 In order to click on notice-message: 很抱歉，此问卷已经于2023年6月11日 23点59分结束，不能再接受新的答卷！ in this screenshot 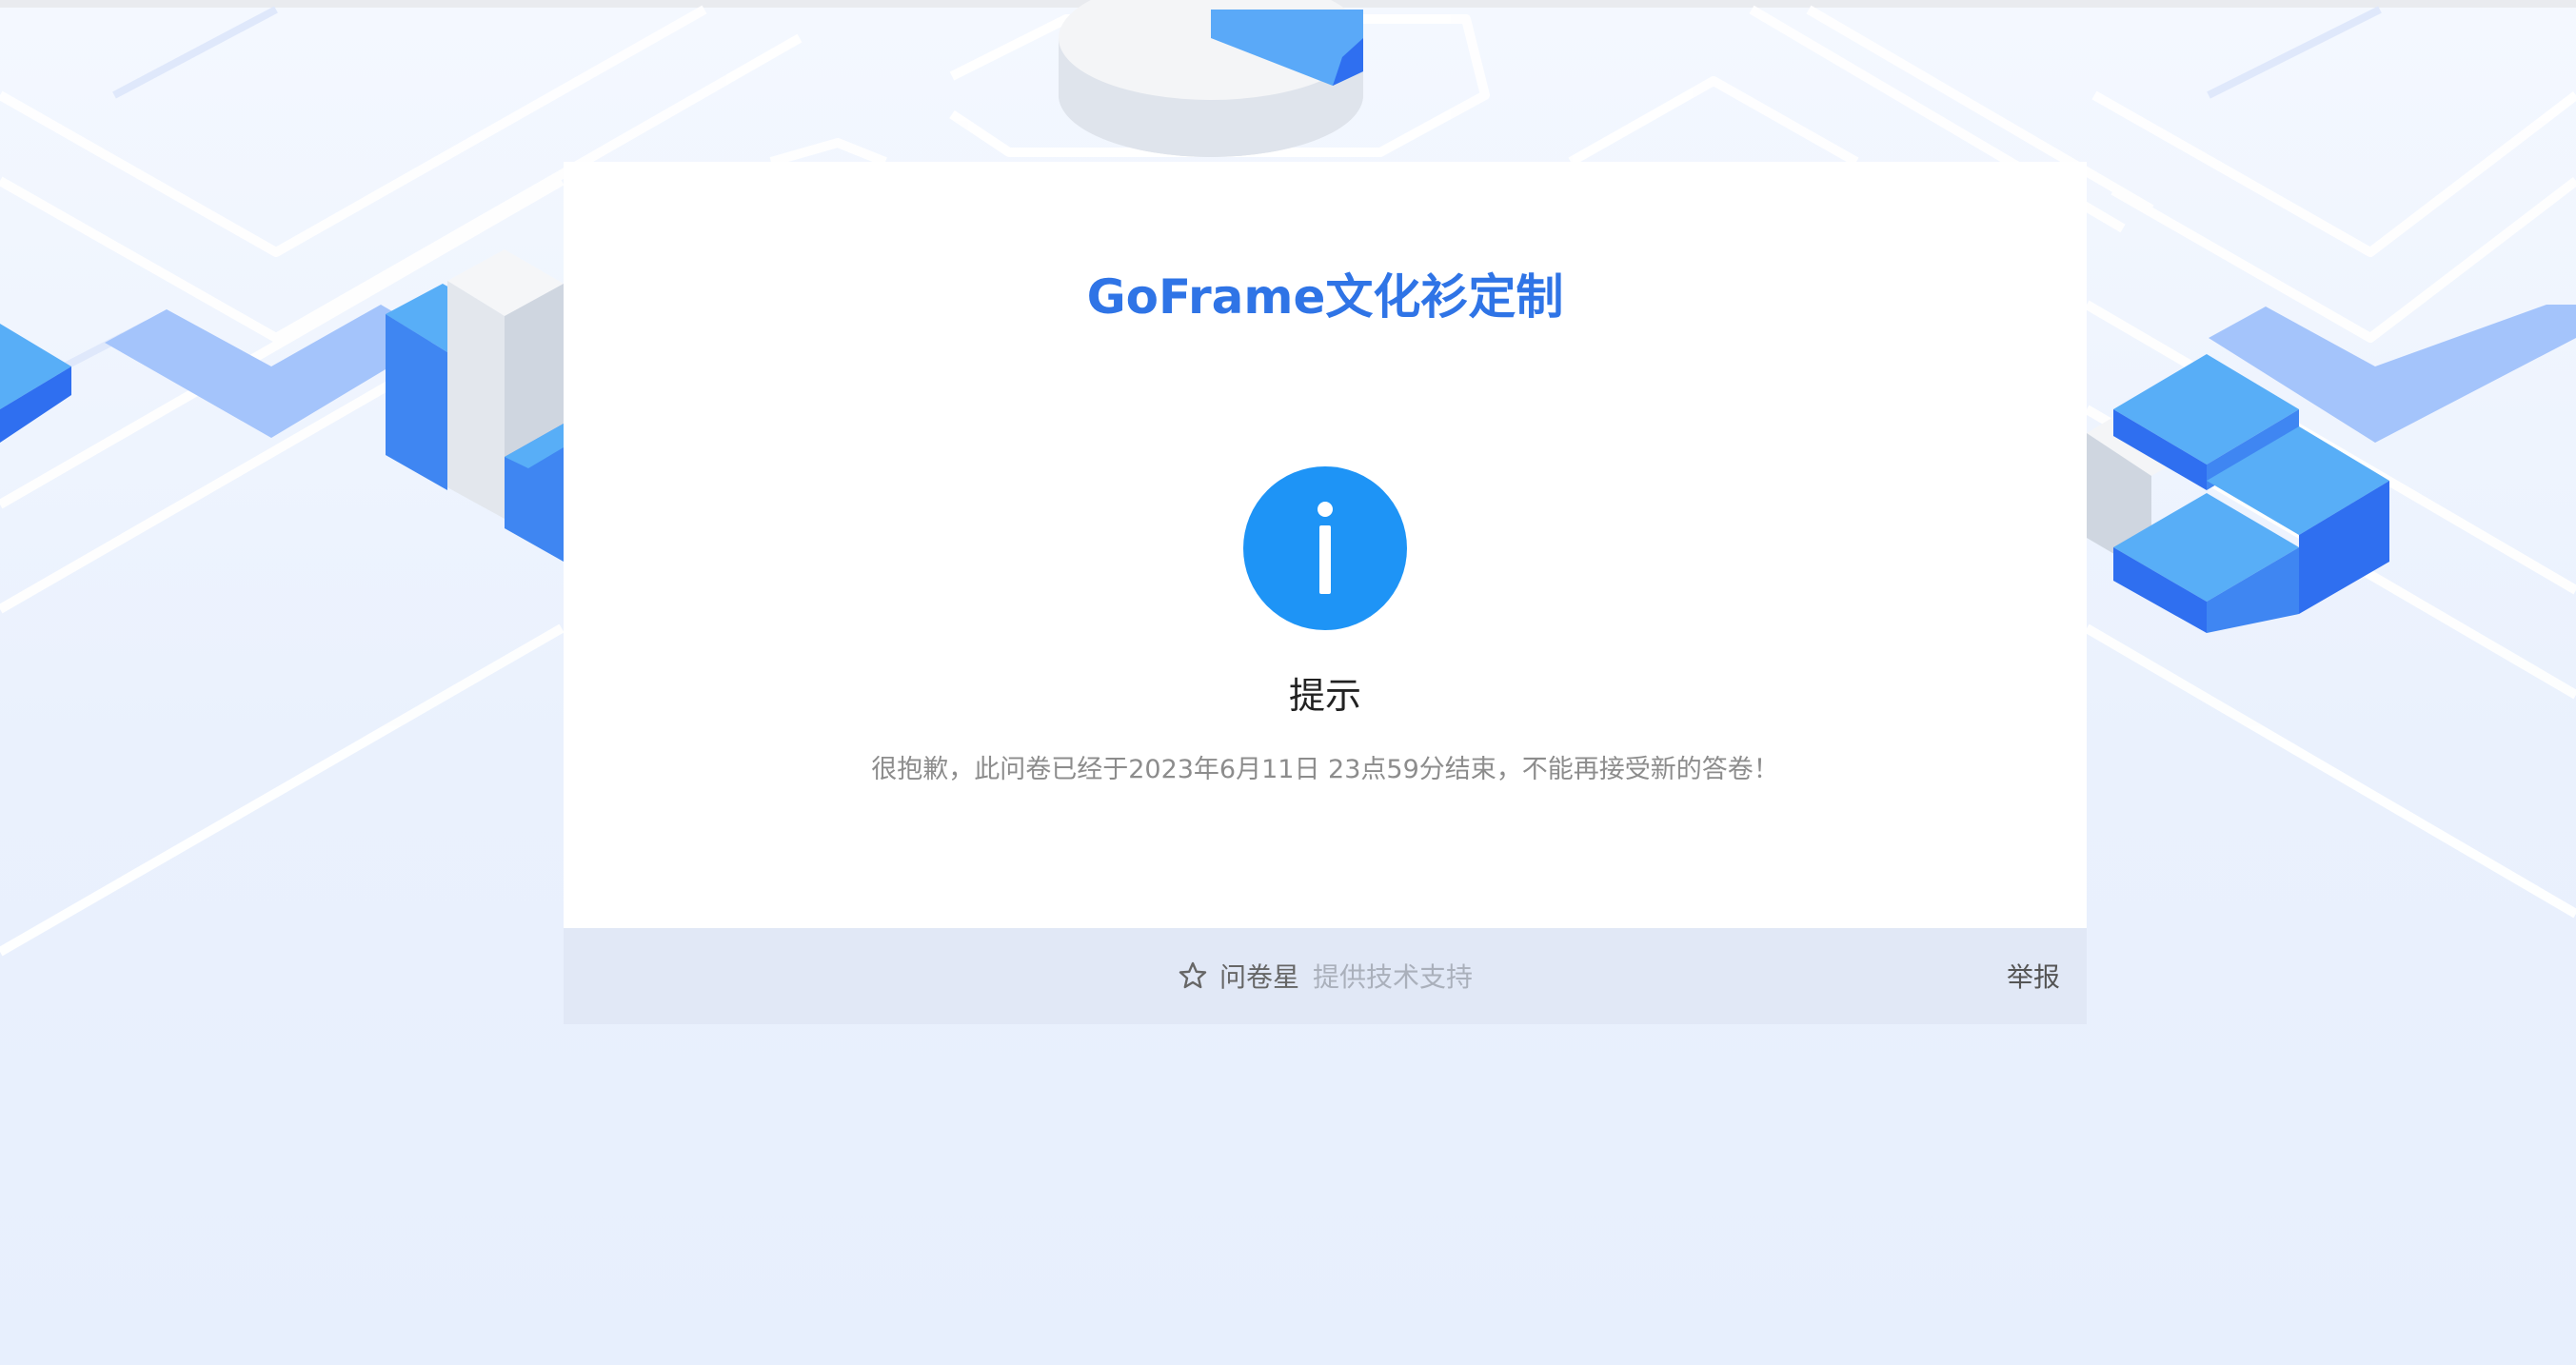, I will do `click(1325, 769)`.